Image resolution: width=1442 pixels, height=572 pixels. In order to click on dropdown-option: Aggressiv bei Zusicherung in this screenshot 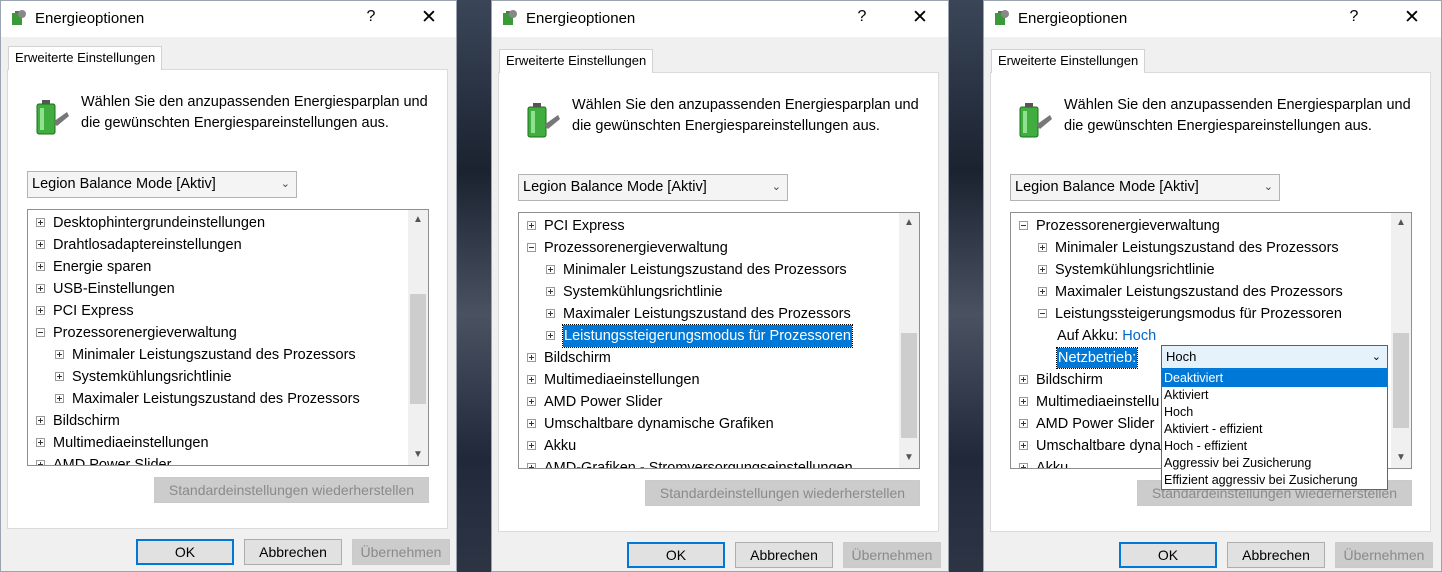, I will do `click(1274, 463)`.